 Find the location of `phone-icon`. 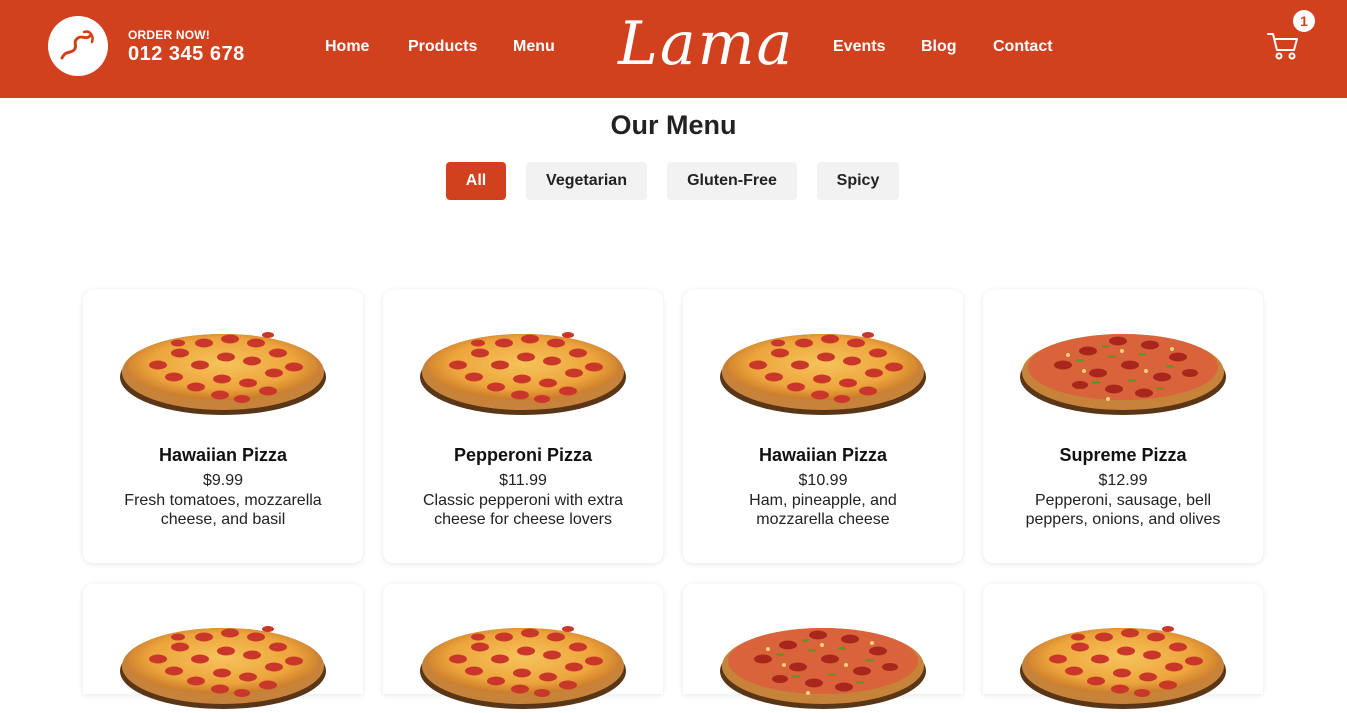

phone-icon is located at coordinates (78, 46).